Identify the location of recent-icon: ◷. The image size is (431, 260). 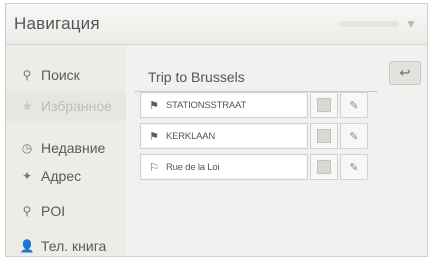
(27, 148).